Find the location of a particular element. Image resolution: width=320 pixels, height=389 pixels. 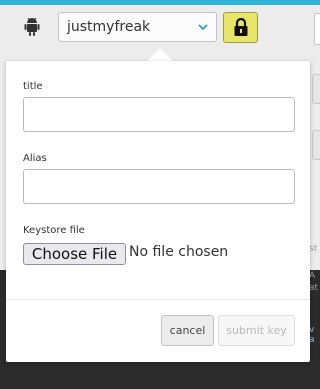

account-select: justmyfreak is located at coordinates (137, 27).